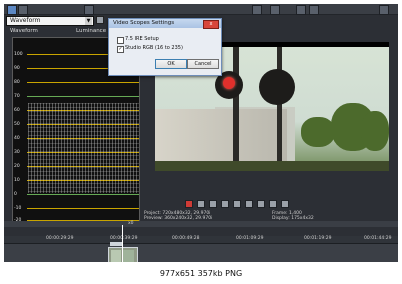 This screenshot has width=402, height=284. Describe the element at coordinates (50, 21) in the screenshot. I see `scope-type-select: Waveform ▼` at that location.